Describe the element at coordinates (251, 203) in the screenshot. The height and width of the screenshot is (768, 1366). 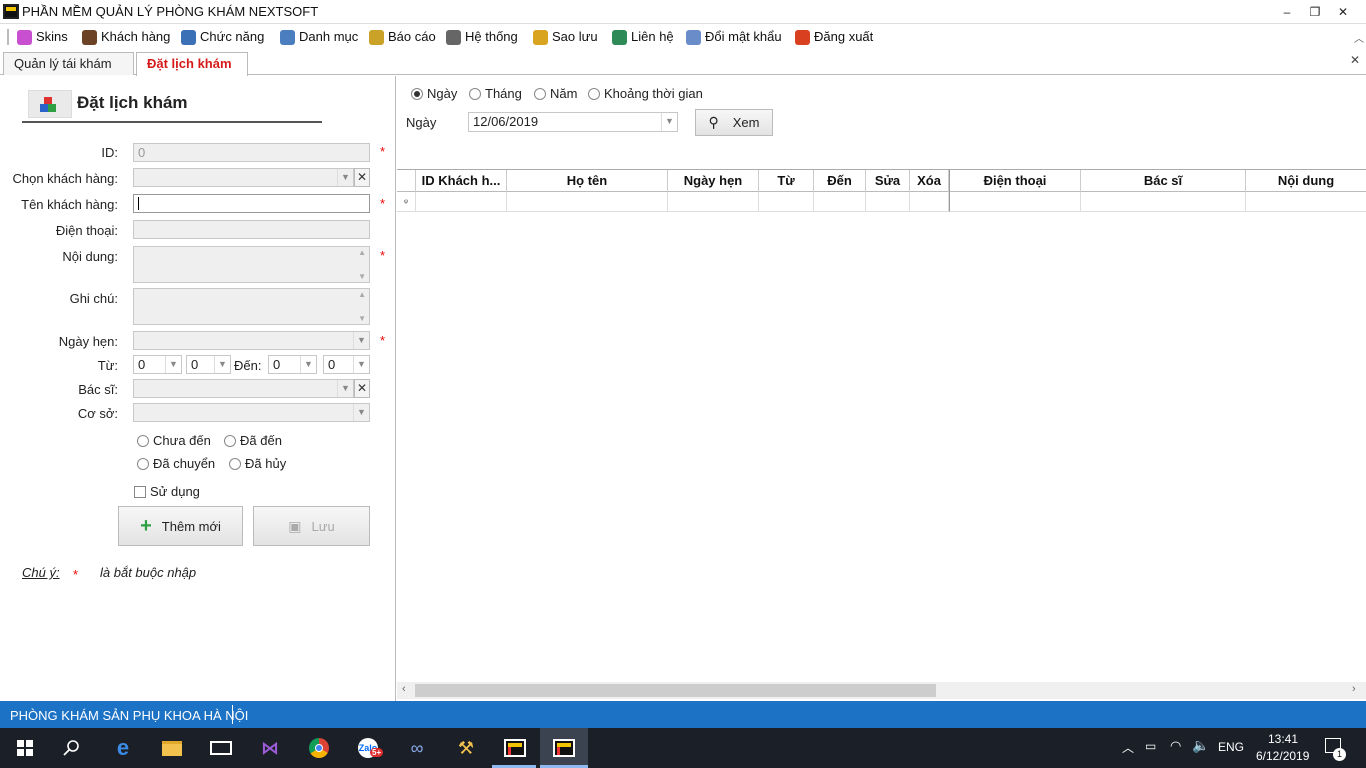
I see `customer-name-input` at that location.